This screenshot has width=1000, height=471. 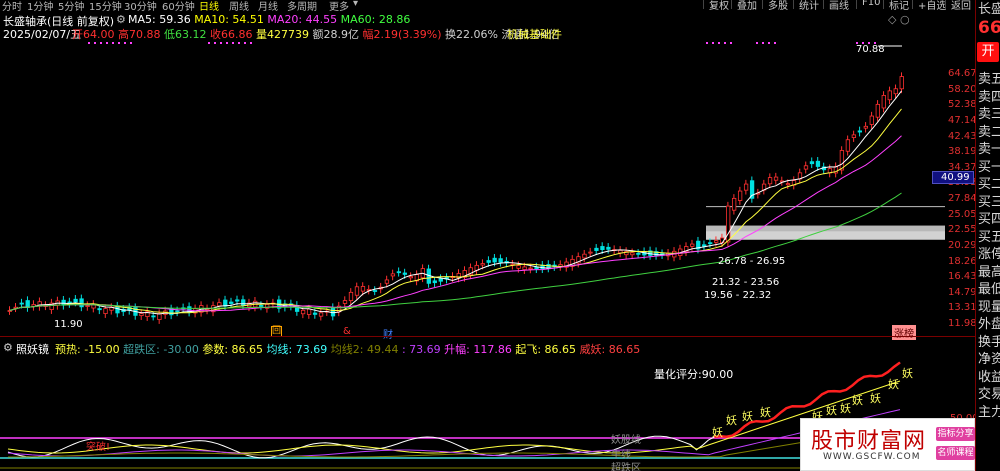 What do you see at coordinates (140, 6) in the screenshot?
I see `period-tab-4: 30分钟` at bounding box center [140, 6].